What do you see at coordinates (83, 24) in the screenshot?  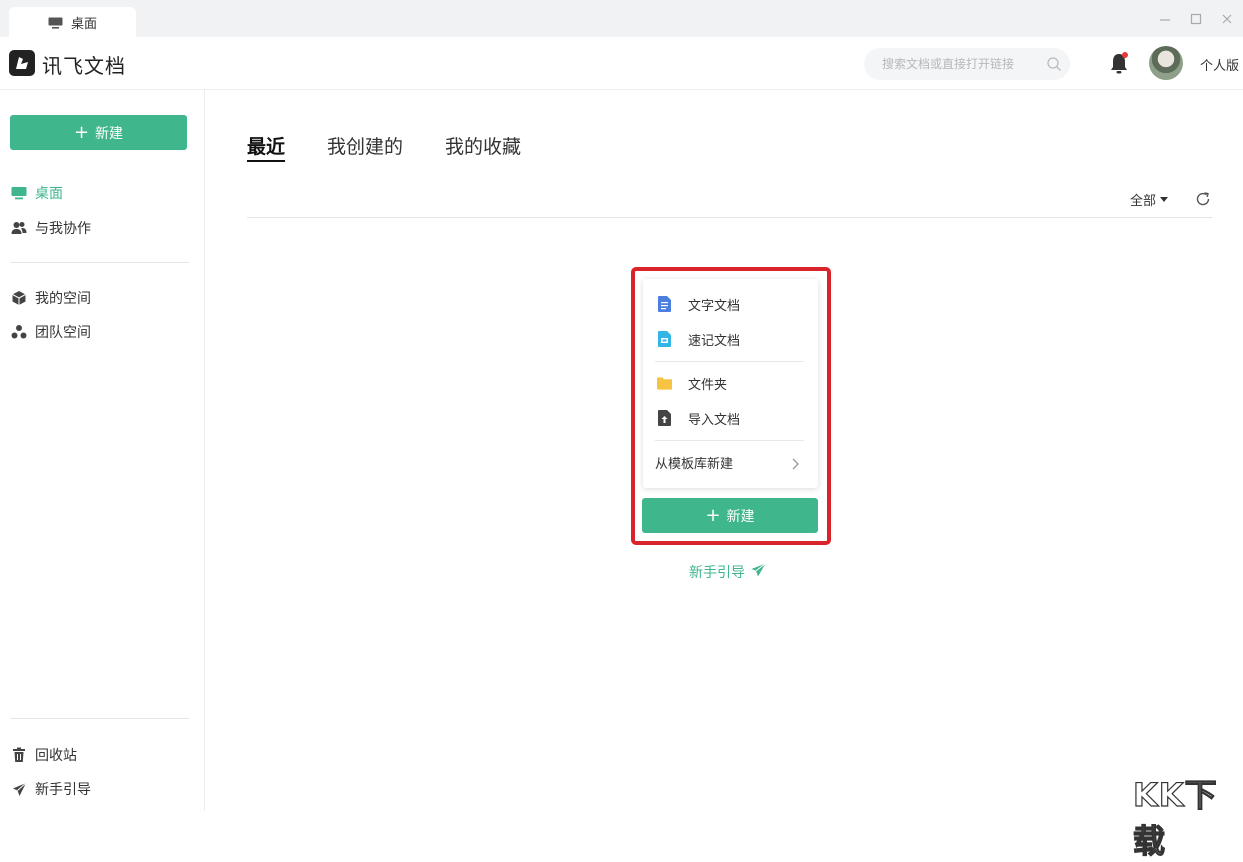 I see `window-tab-label: 桌面` at bounding box center [83, 24].